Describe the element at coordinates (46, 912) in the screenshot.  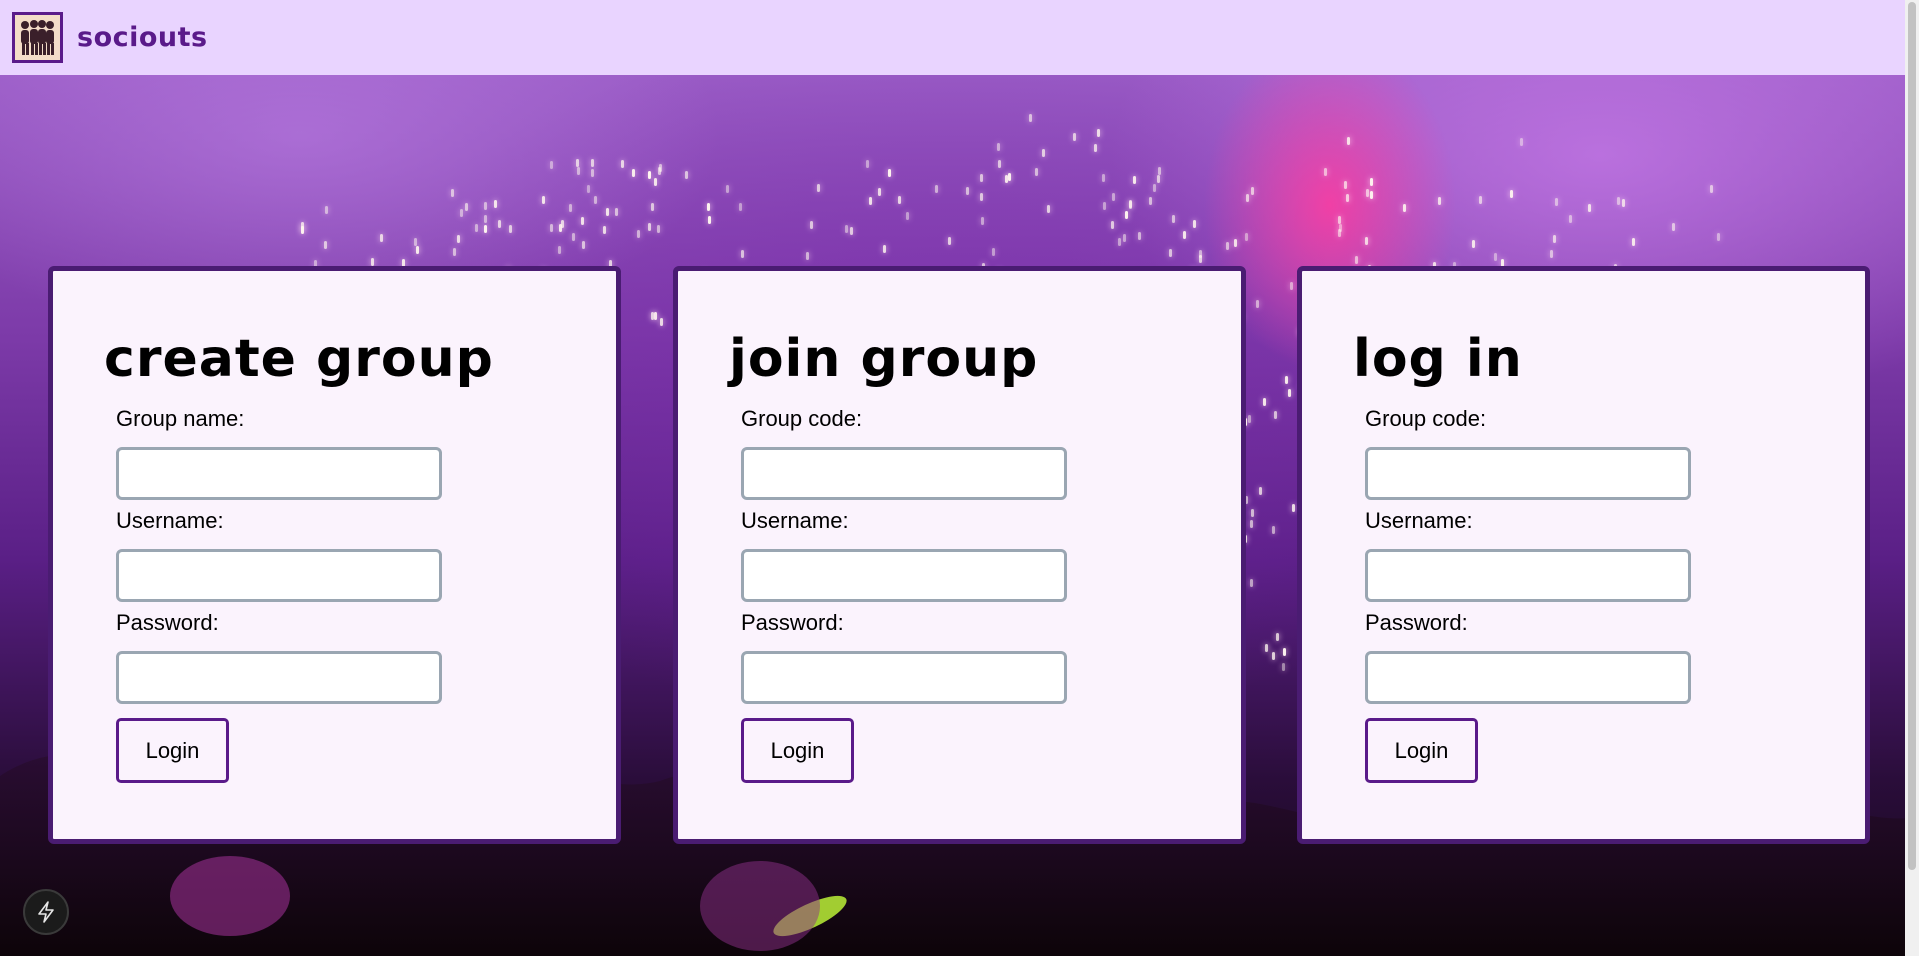
I see `lightning-bolt-icon` at that location.